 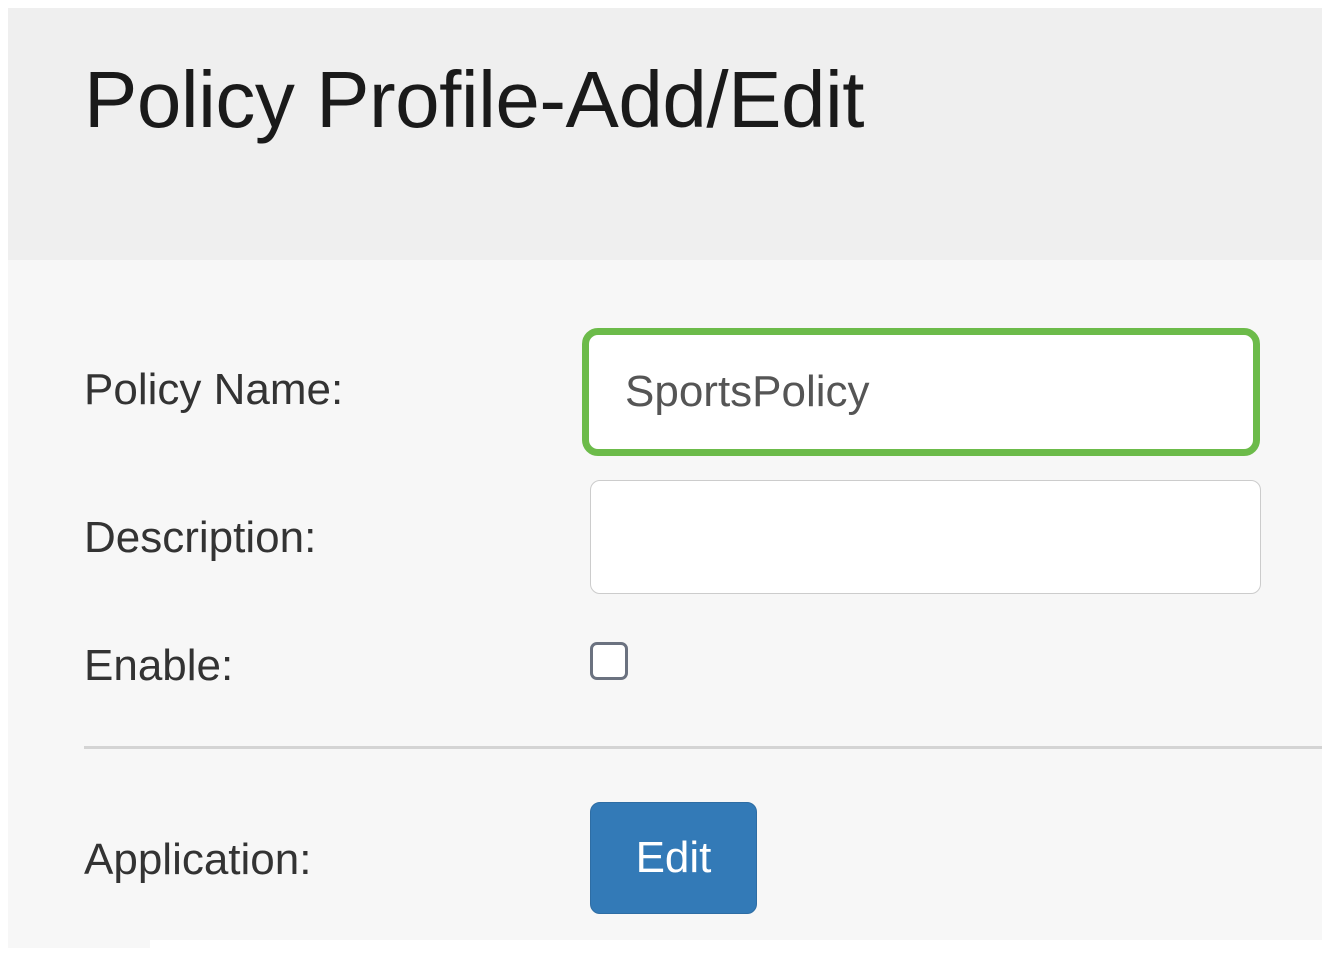 I want to click on application-edit-button: Edit, so click(x=673, y=858).